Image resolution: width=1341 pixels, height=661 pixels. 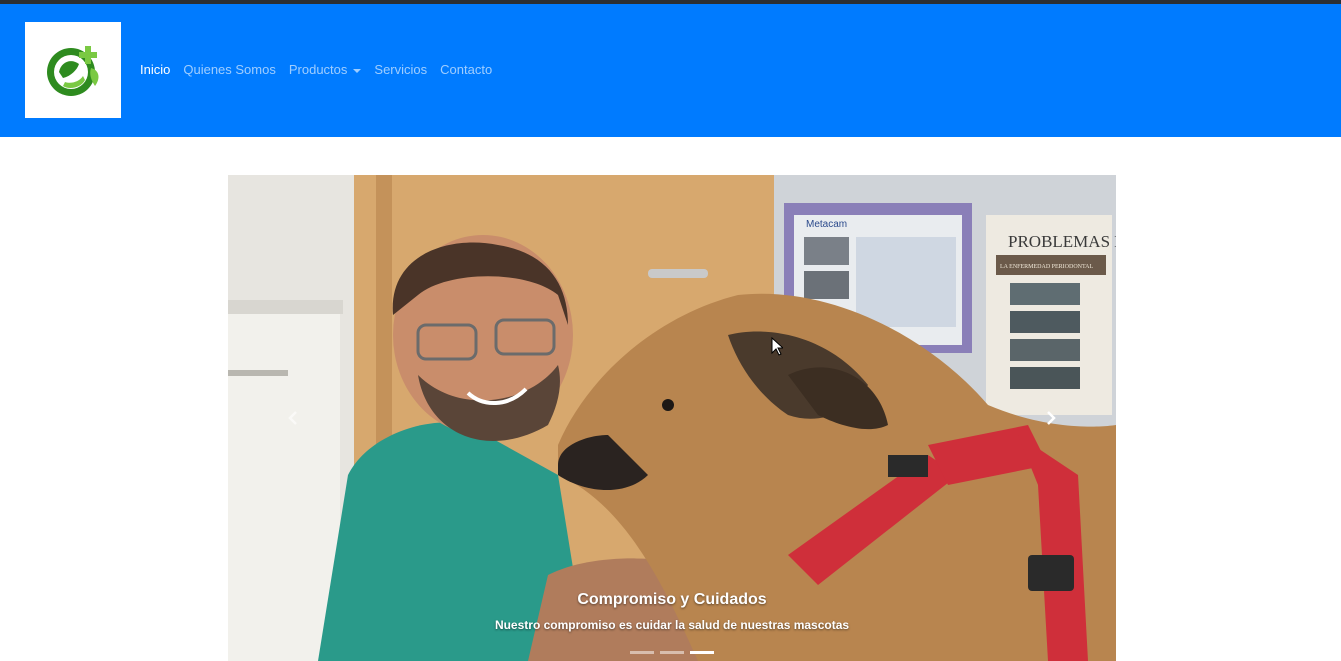 What do you see at coordinates (155, 69) in the screenshot?
I see `nav-link-inicio: Inicio` at bounding box center [155, 69].